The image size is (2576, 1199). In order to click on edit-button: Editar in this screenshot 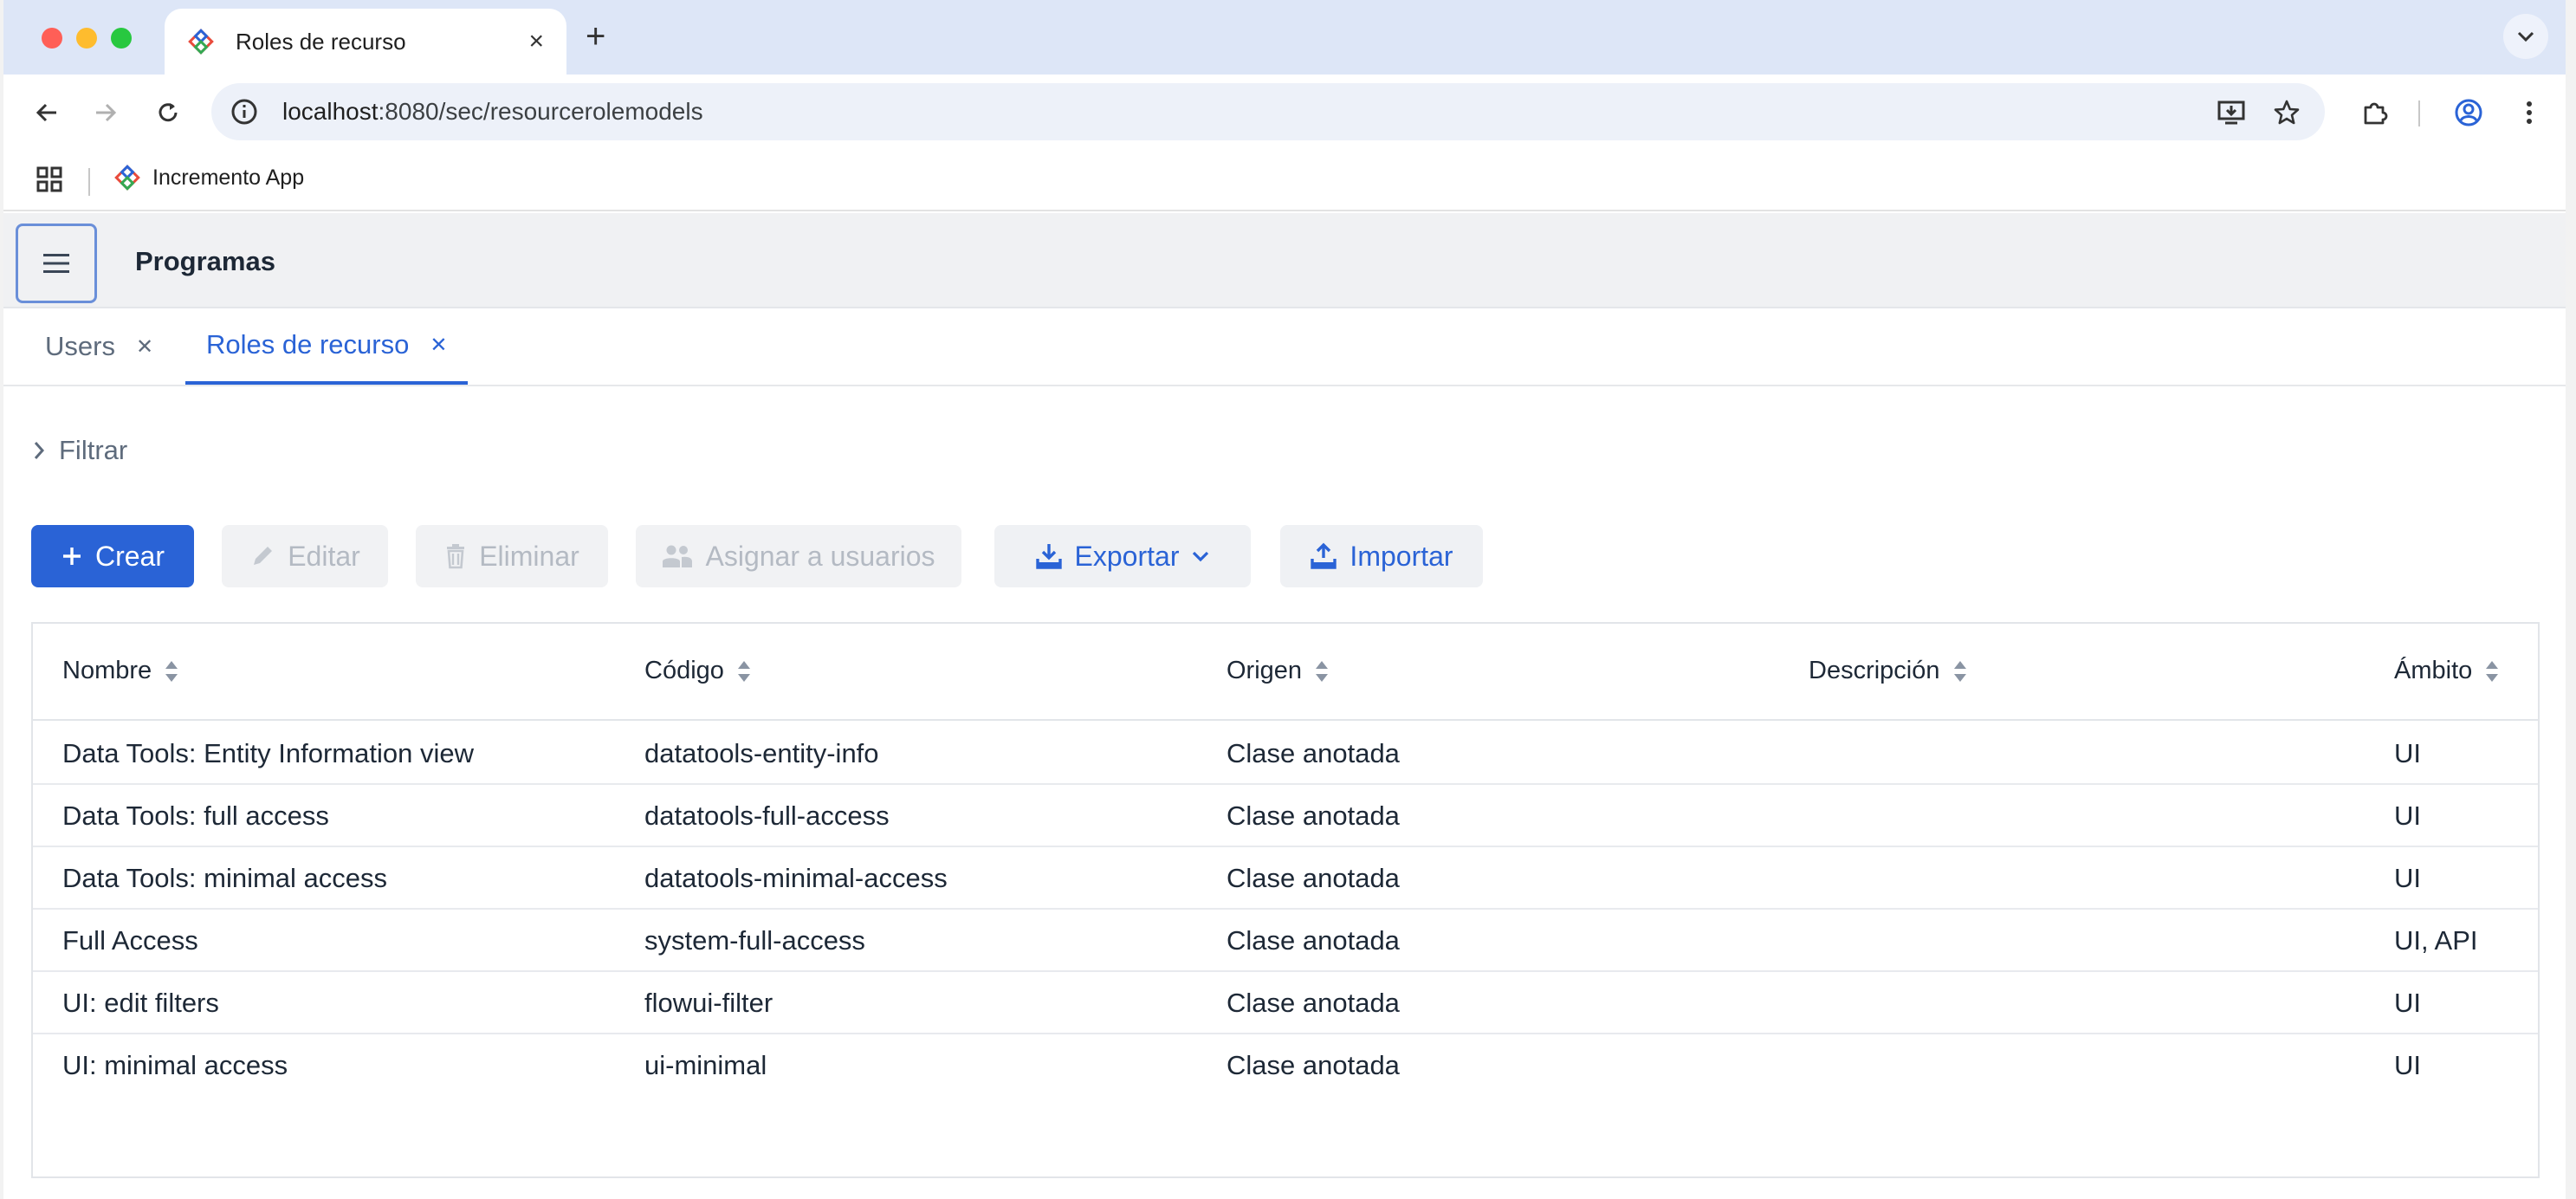, I will do `click(305, 556)`.